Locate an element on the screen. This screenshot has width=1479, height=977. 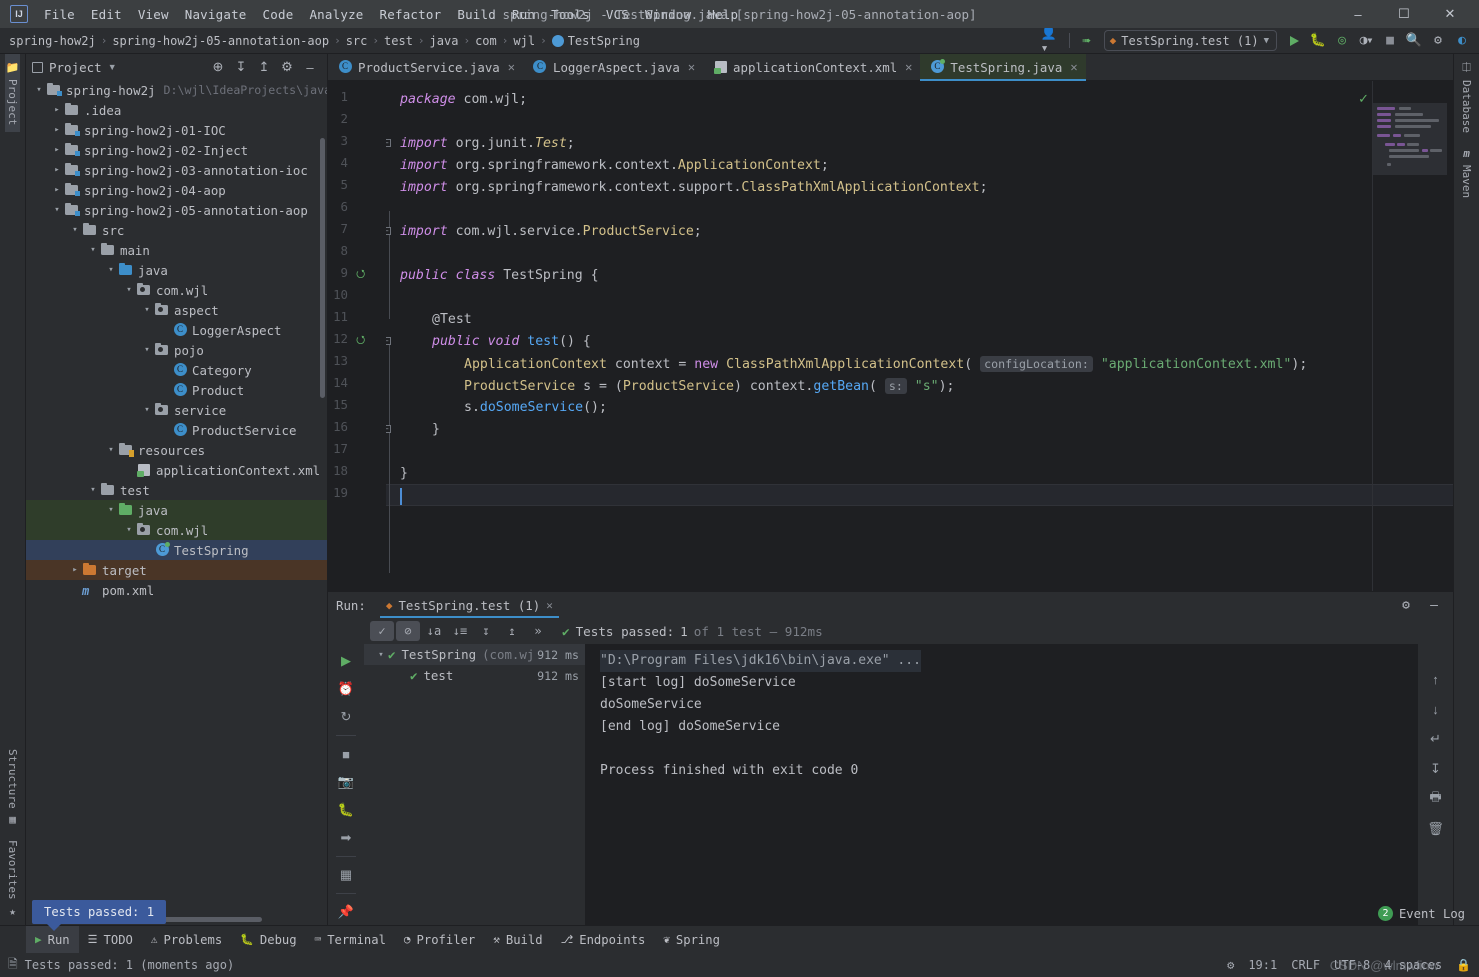
sort-alpha-icon: ↓a is located at coordinates (434, 631).